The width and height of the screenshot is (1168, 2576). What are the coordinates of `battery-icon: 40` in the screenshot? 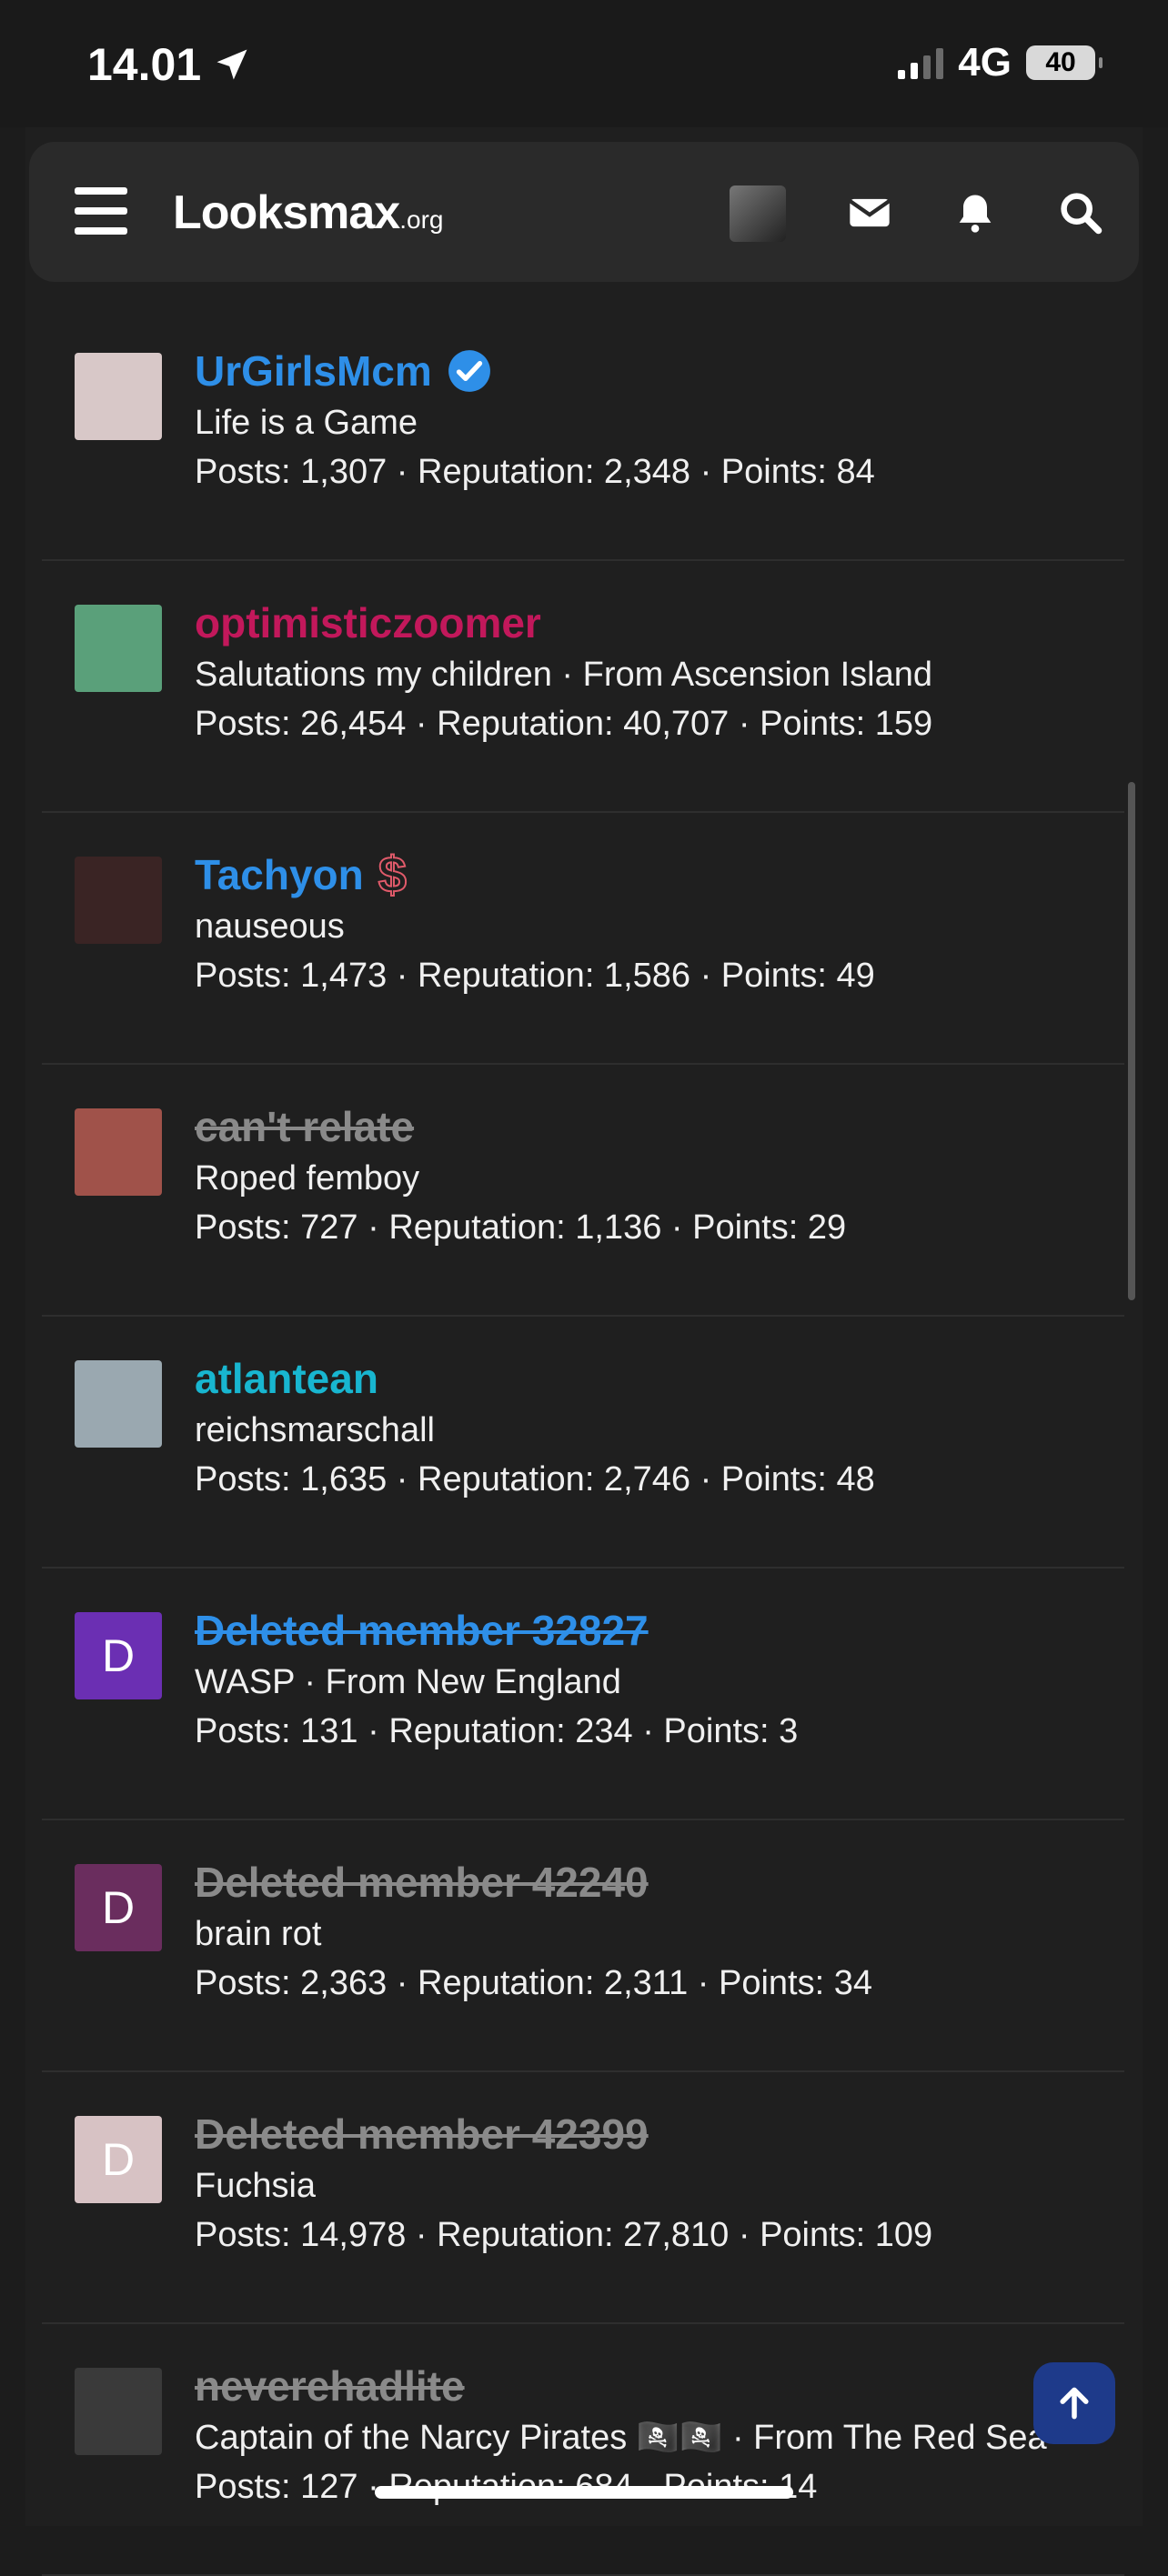 It's located at (1064, 62).